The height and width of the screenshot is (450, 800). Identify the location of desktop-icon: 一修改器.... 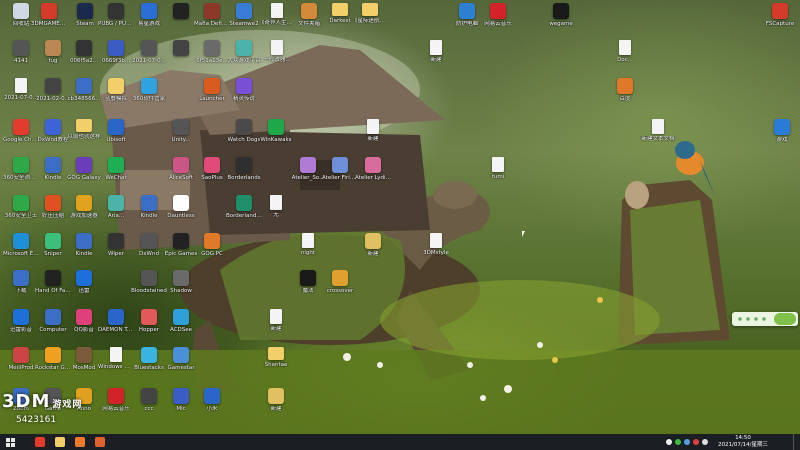
(277, 51).